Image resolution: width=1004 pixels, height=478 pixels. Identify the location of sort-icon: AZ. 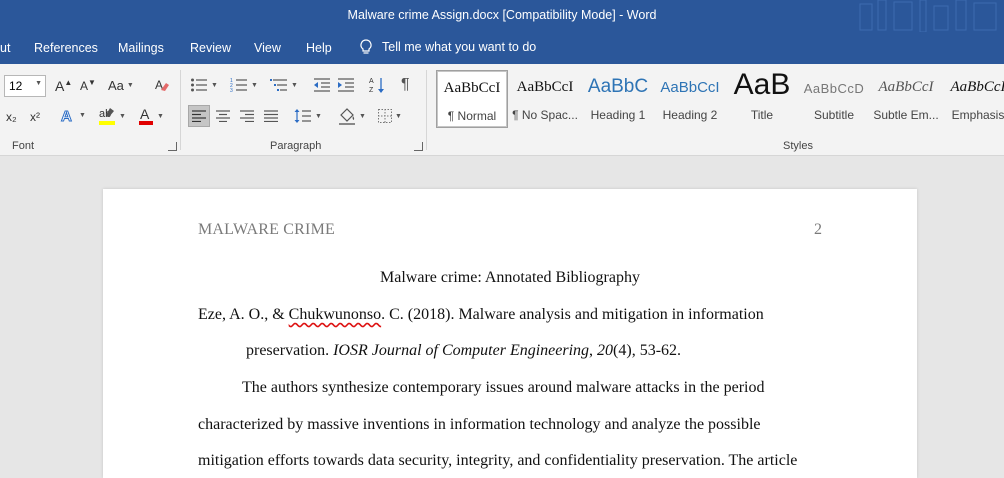
(376, 86).